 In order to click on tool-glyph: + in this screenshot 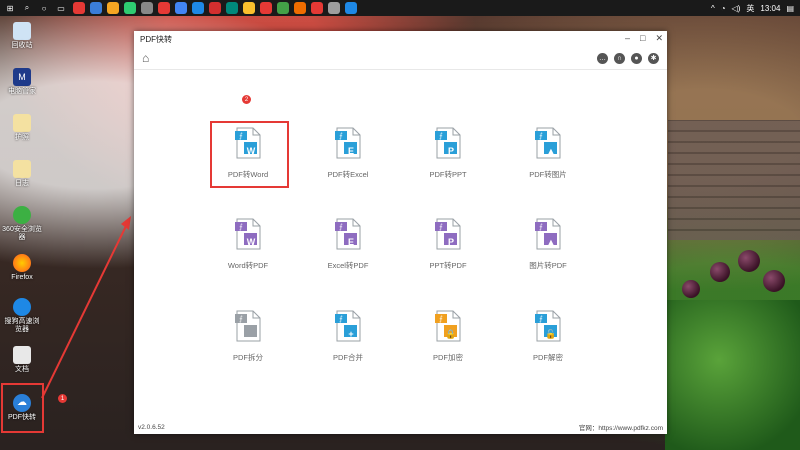, I will do `click(351, 334)`.